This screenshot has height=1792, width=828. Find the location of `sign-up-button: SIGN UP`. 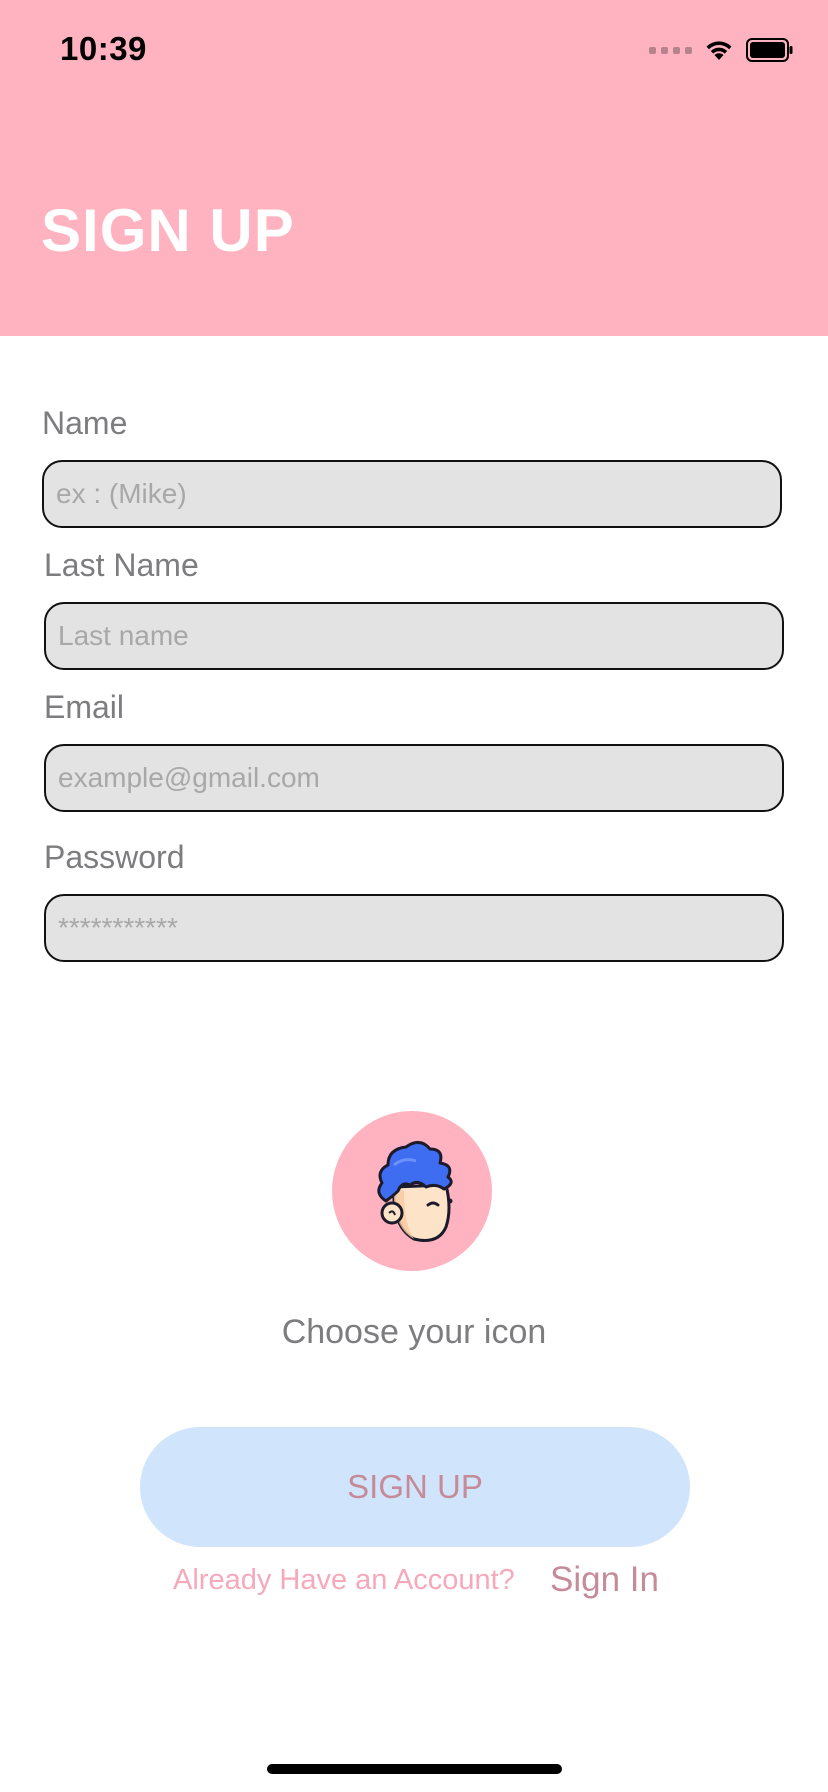

sign-up-button: SIGN UP is located at coordinates (415, 1487).